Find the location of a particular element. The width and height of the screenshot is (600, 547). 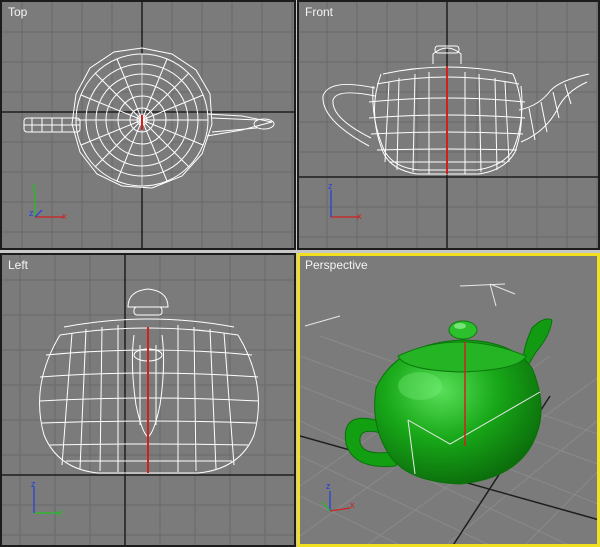

viewport-gizmo-lines is located at coordinates (410, 305).